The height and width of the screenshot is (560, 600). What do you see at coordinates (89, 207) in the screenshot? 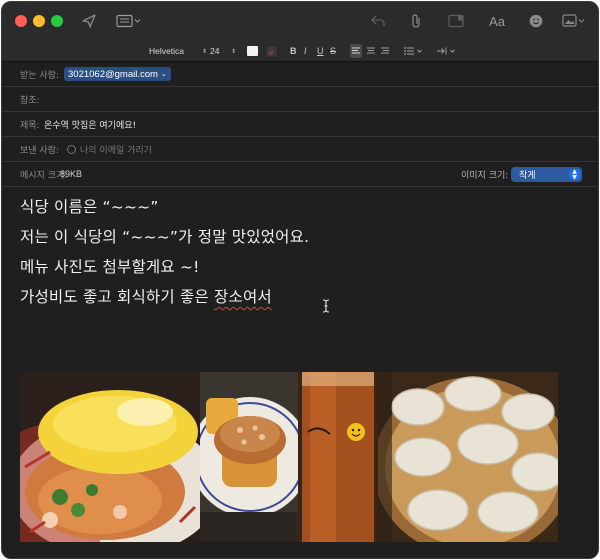
I see `body-line: 식당 이름은 “~~~”` at bounding box center [89, 207].